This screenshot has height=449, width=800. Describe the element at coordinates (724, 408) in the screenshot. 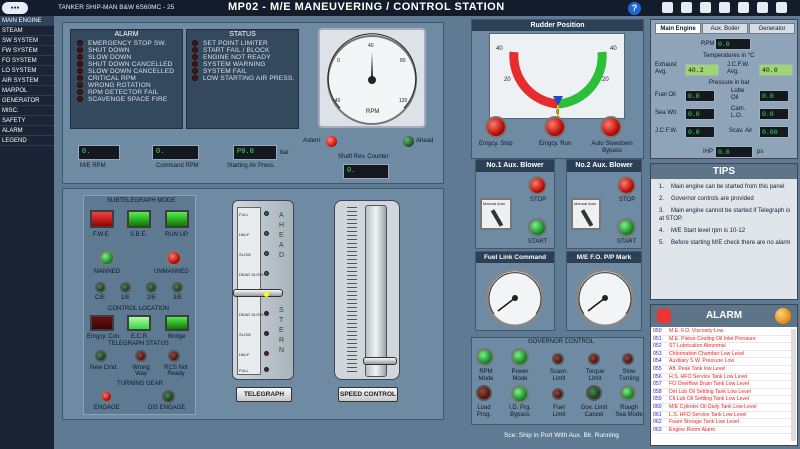

I see `alarm-row: 060 M/E Cylinder Oil Daily Tank Low Level` at that location.